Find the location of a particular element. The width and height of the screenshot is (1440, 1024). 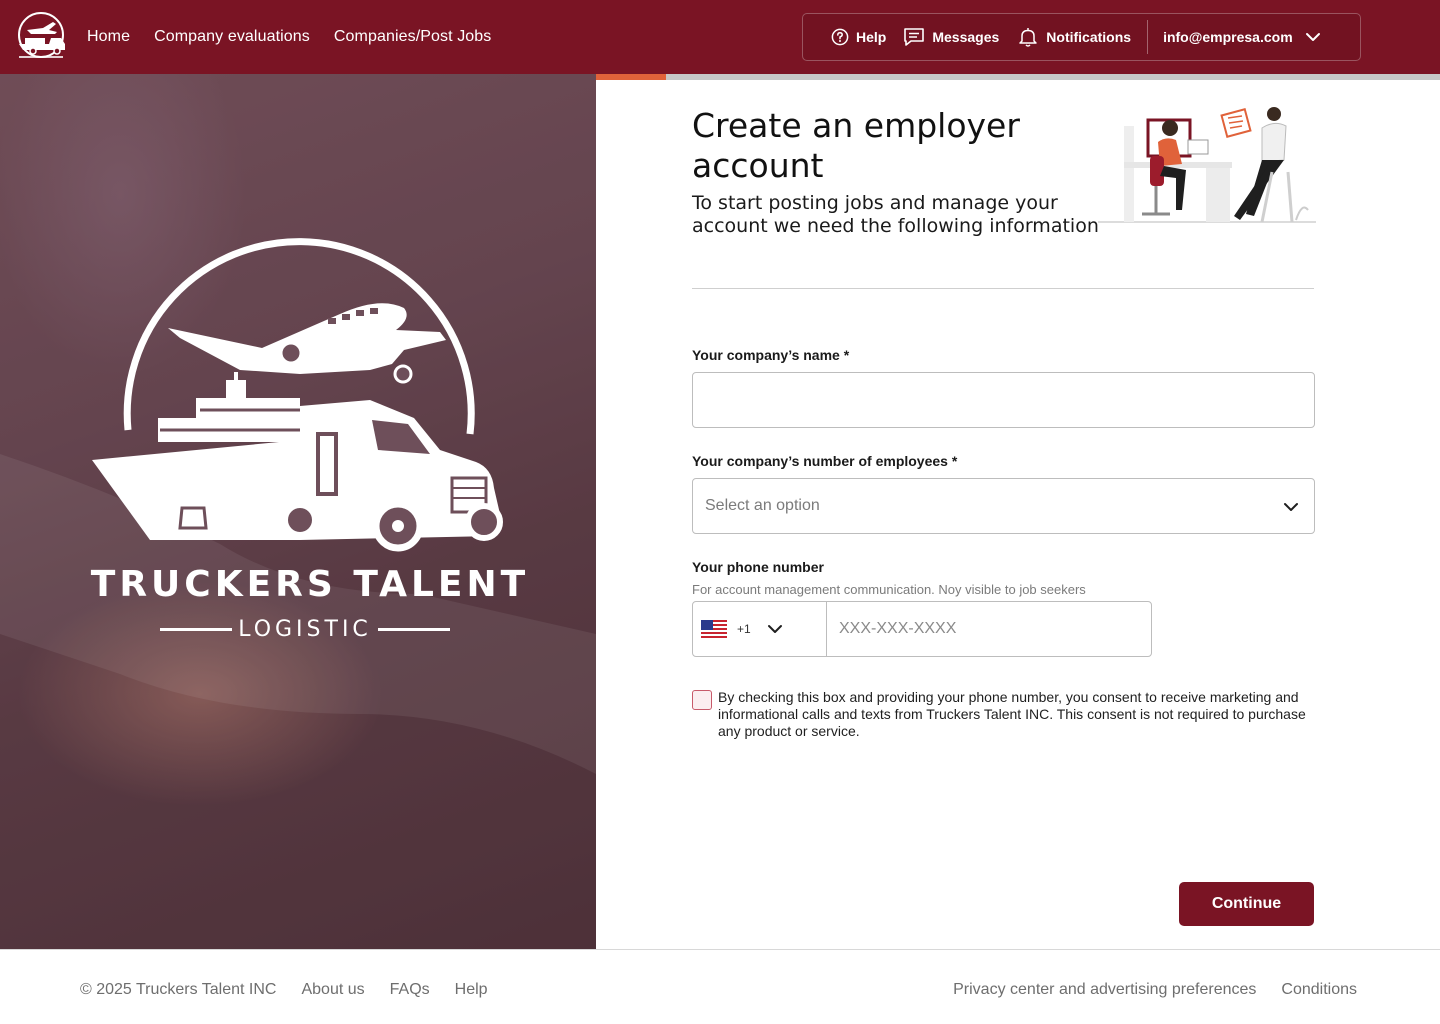

company-name-label: Your company’s name * is located at coordinates (771, 355).